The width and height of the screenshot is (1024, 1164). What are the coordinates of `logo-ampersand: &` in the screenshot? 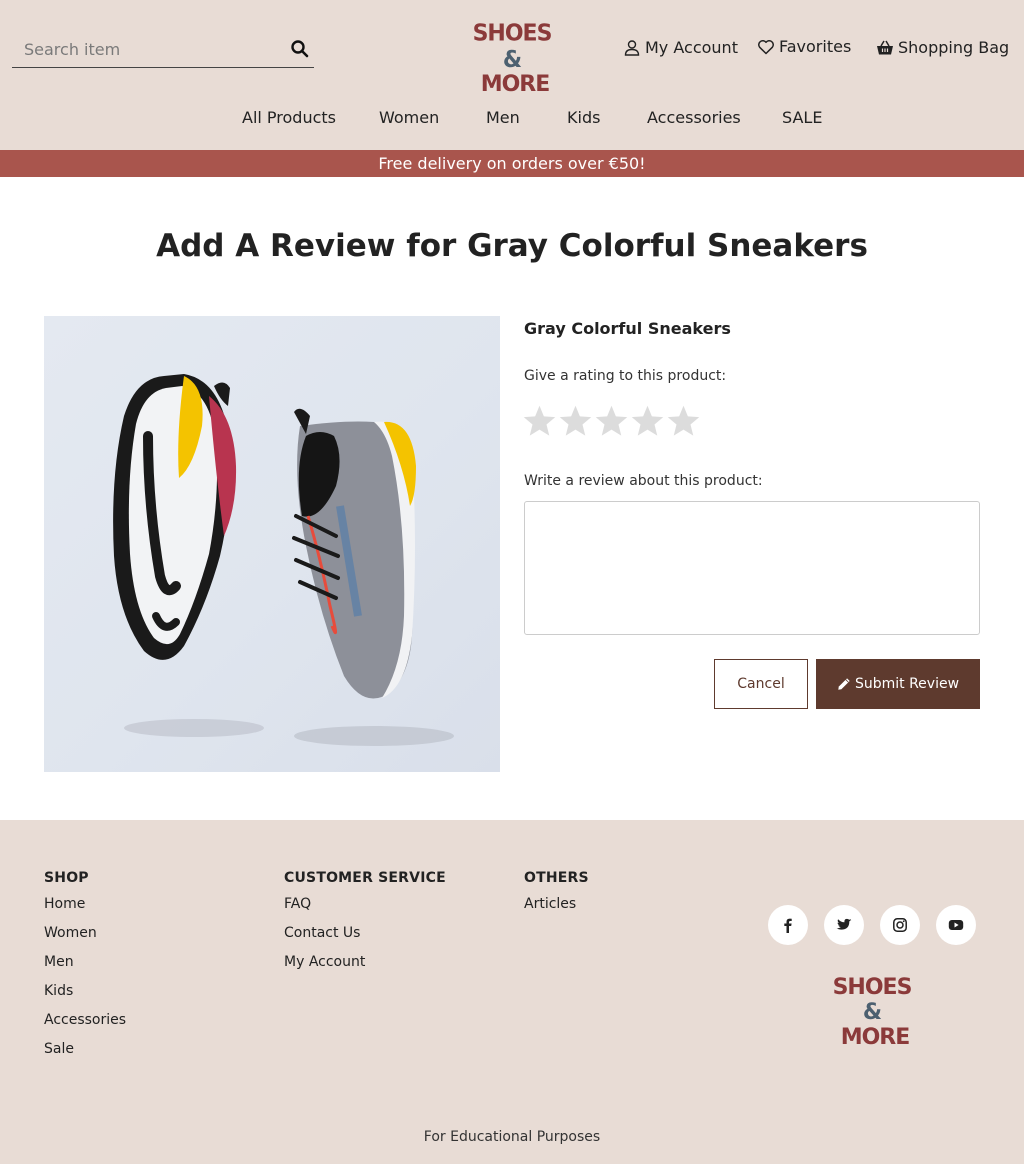 It's located at (512, 60).